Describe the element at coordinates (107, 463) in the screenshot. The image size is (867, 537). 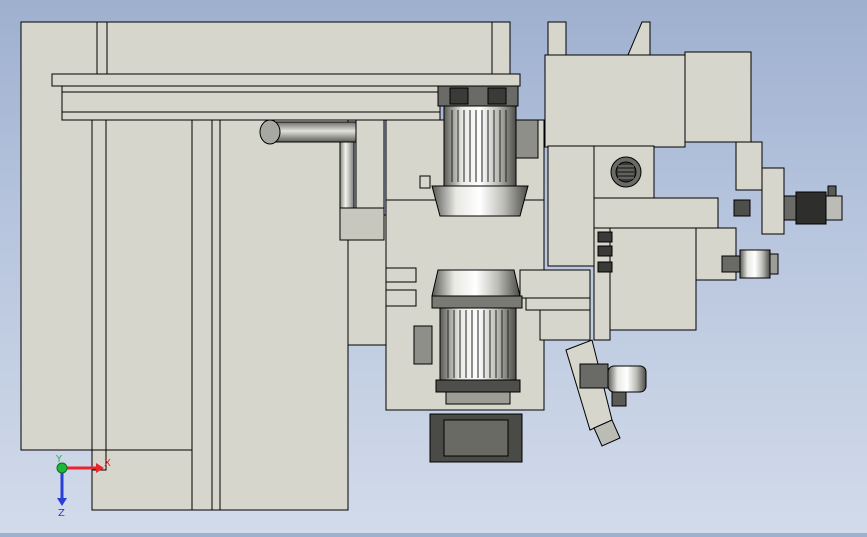
I see `triad-x-label: X` at that location.